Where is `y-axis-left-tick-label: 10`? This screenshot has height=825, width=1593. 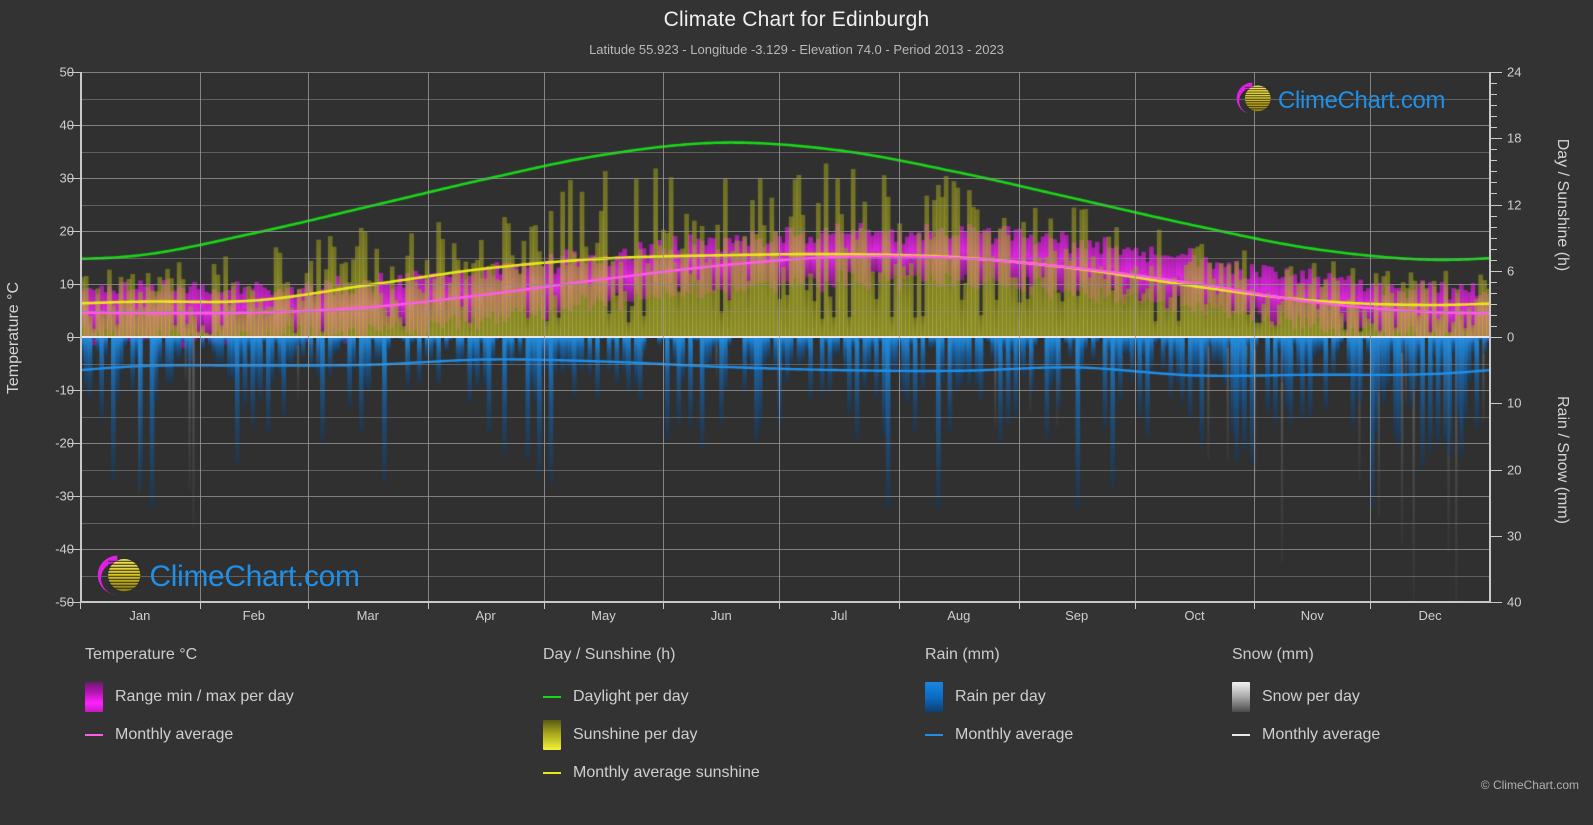 y-axis-left-tick-label: 10 is located at coordinates (66, 284).